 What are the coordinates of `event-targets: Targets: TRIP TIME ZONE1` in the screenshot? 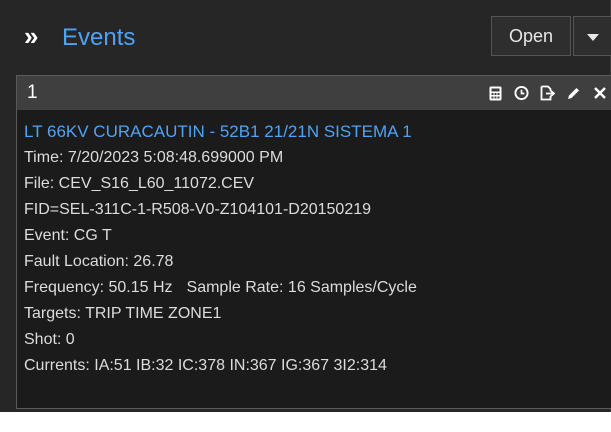 It's located at (123, 313).